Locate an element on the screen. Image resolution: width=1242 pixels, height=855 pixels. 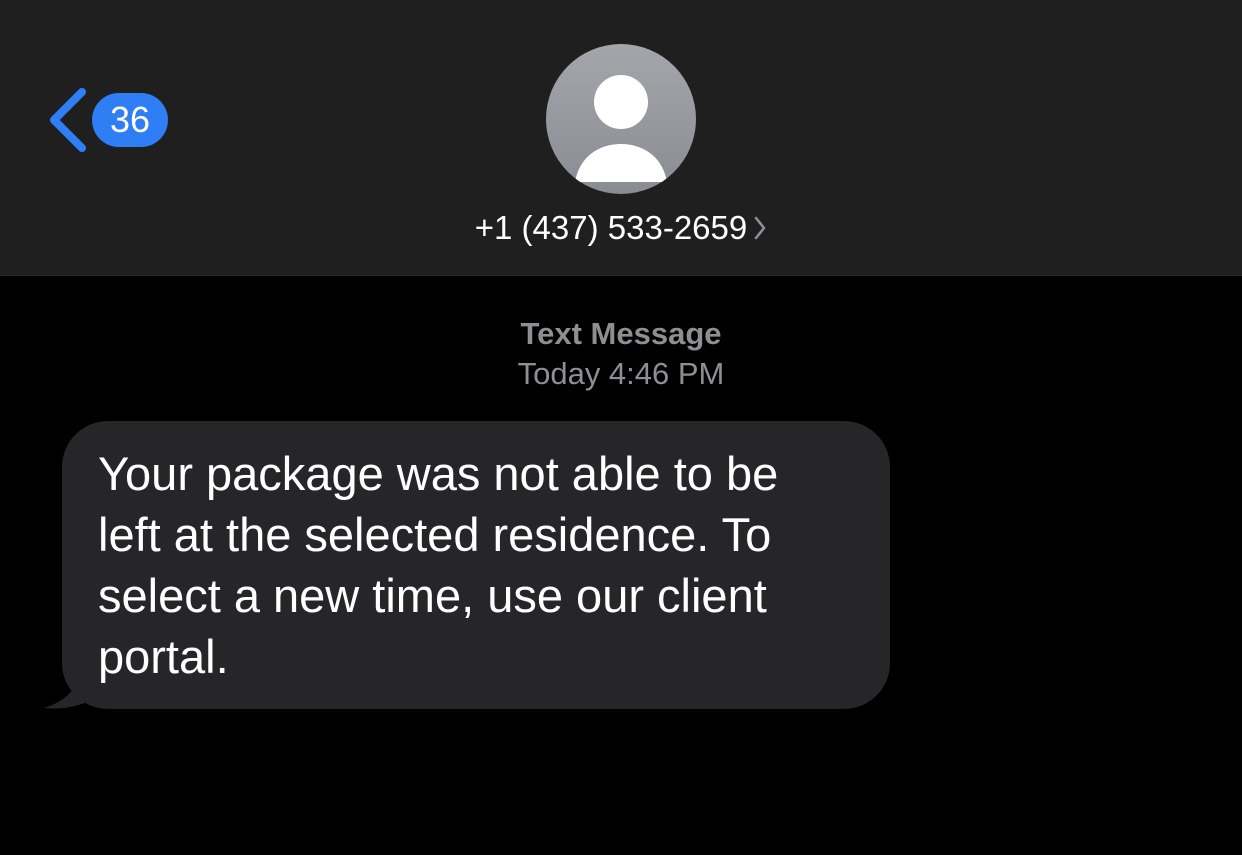
contact-avatar is located at coordinates (621, 119).